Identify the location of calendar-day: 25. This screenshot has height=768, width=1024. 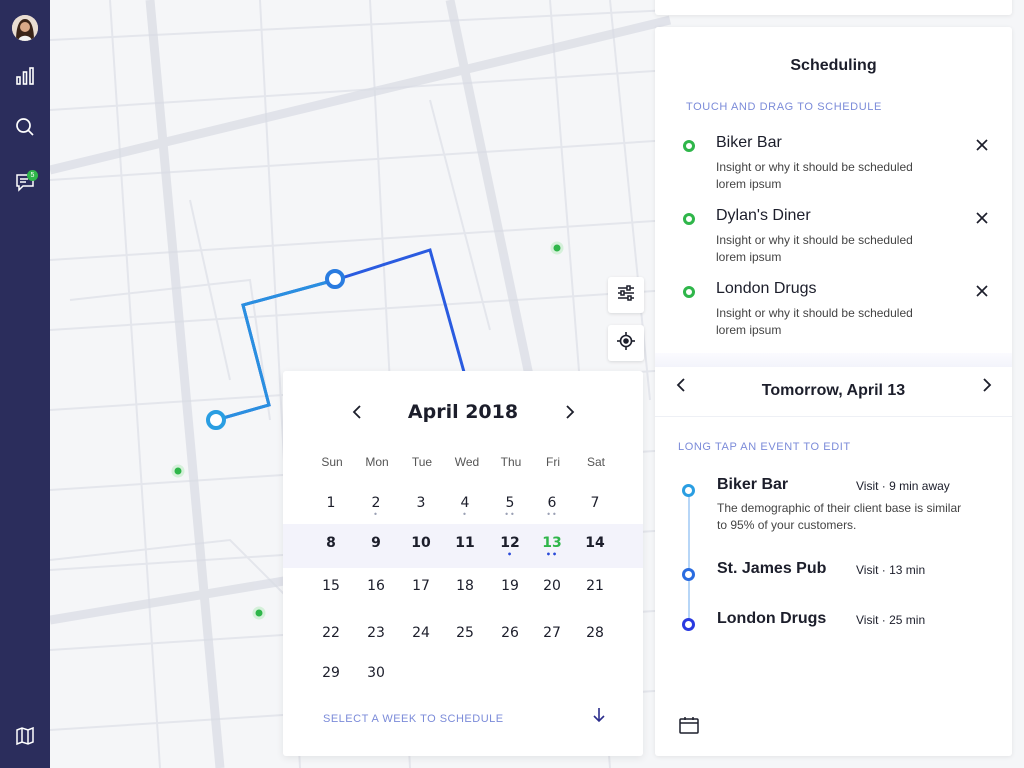
(465, 633).